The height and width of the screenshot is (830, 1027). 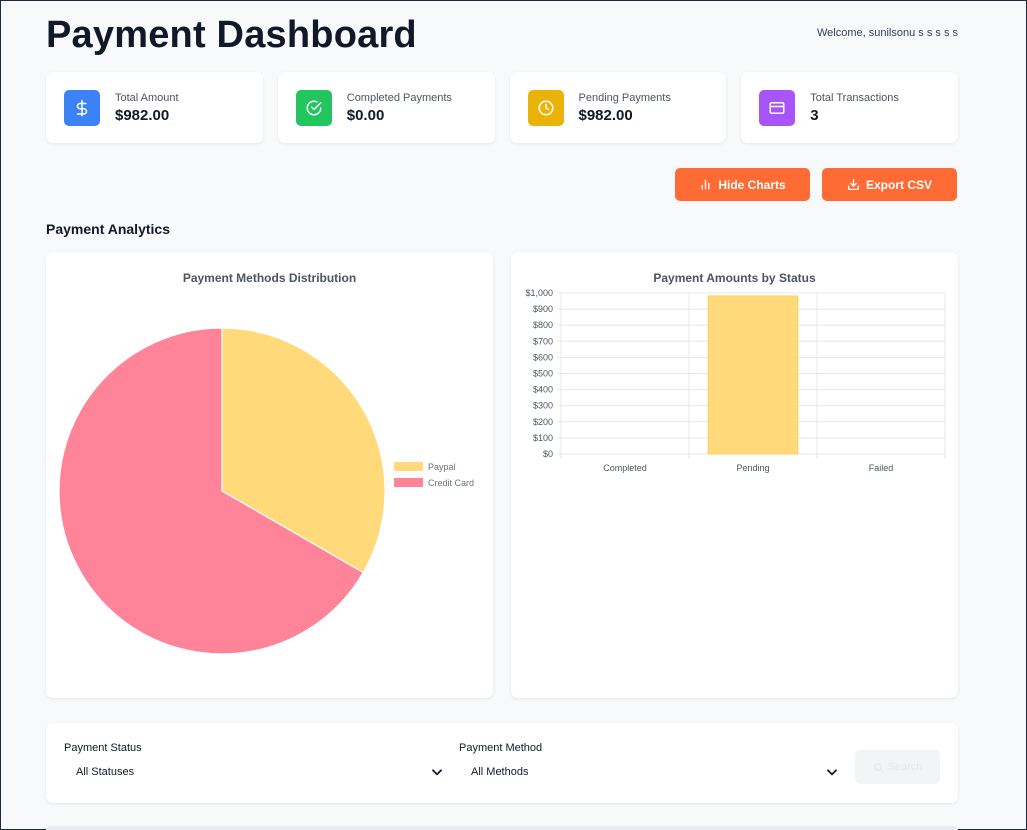 What do you see at coordinates (853, 184) in the screenshot?
I see `download-icon` at bounding box center [853, 184].